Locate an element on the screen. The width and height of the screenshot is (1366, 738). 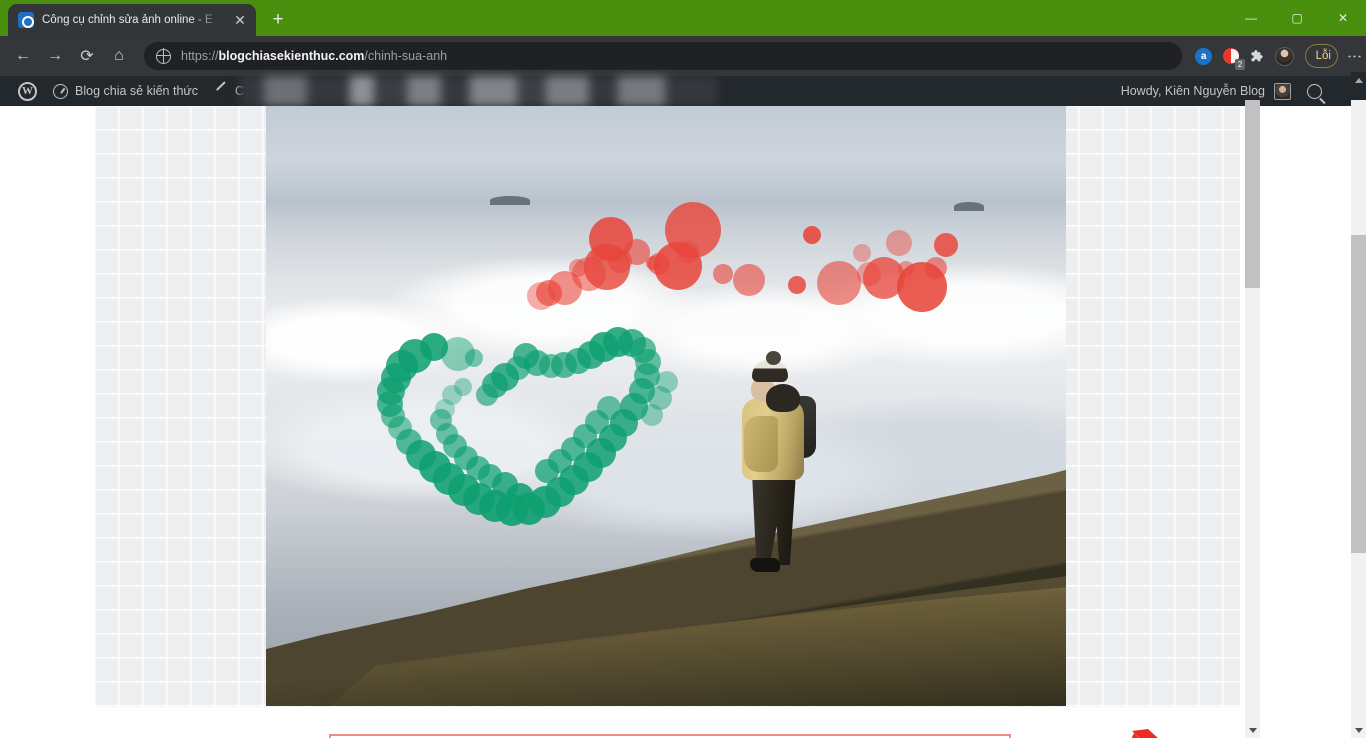
arm is located at coordinates (761, 444).